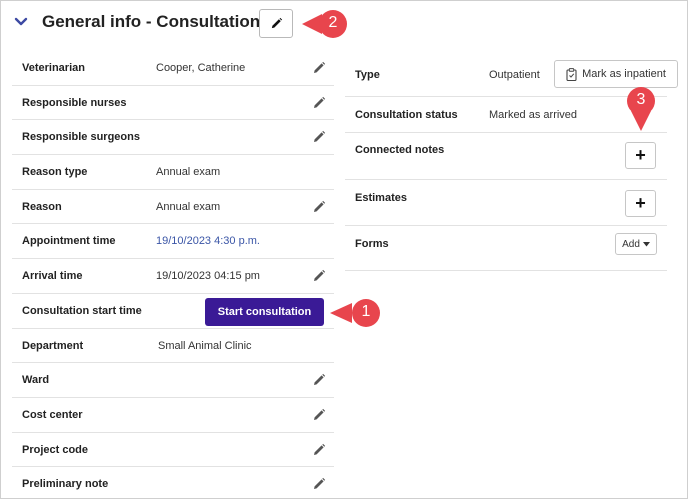  I want to click on appointment-time-link: 19/10/2023 4:30 p.m., so click(208, 241).